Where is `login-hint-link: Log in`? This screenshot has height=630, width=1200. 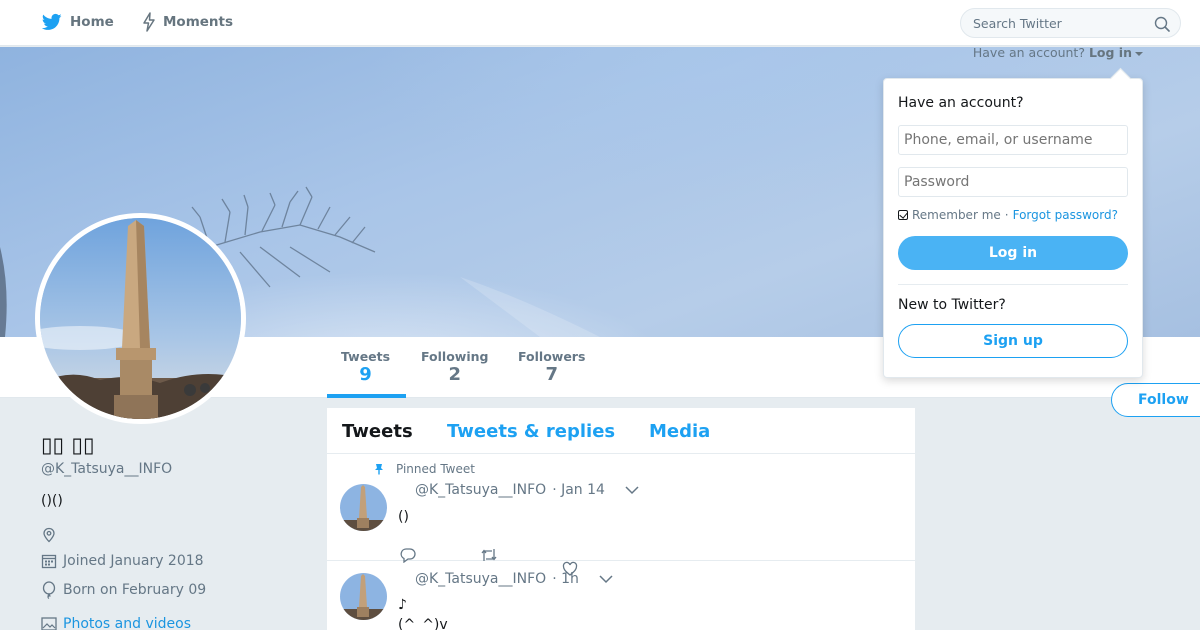
login-hint-link: Log in is located at coordinates (1110, 52).